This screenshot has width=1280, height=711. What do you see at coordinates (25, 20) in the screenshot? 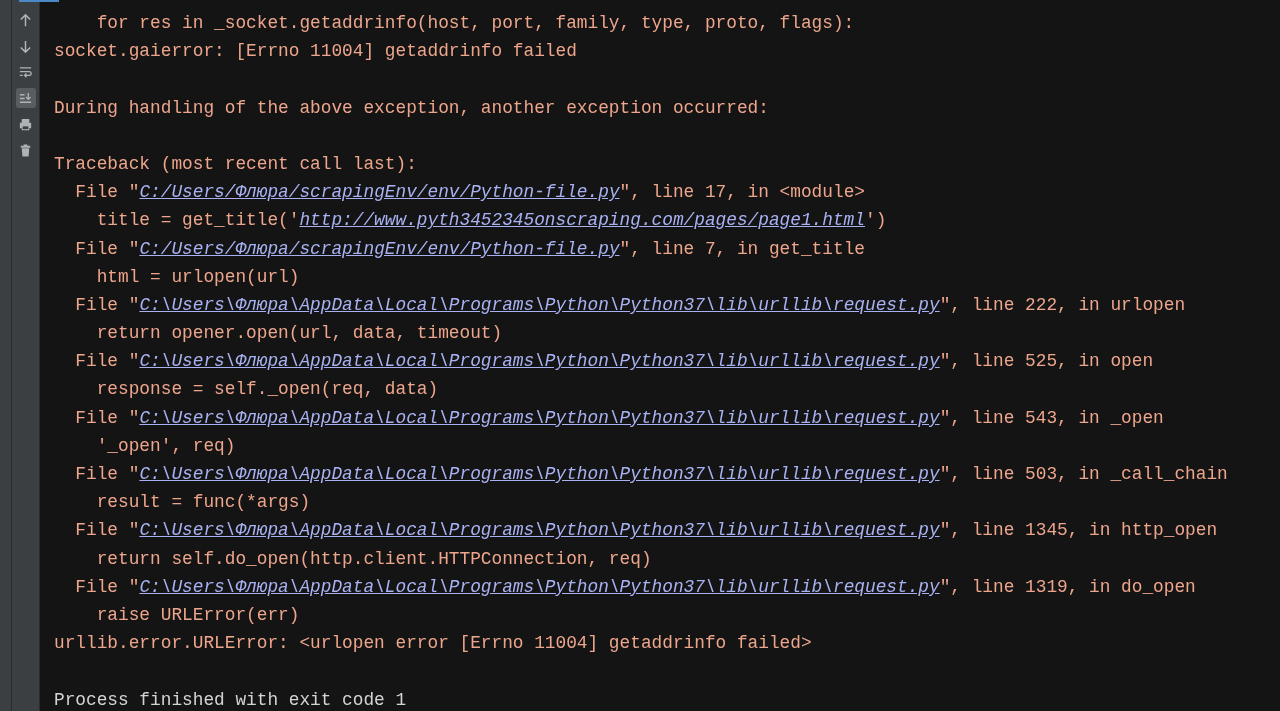
I see `arrow-up-icon` at bounding box center [25, 20].